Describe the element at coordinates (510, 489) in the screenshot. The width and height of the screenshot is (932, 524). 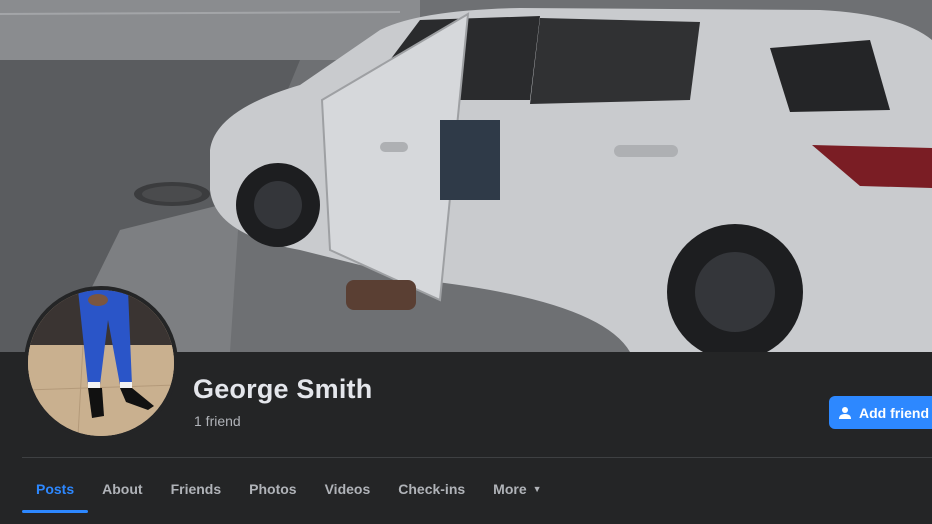
I see `tab-label: More` at that location.